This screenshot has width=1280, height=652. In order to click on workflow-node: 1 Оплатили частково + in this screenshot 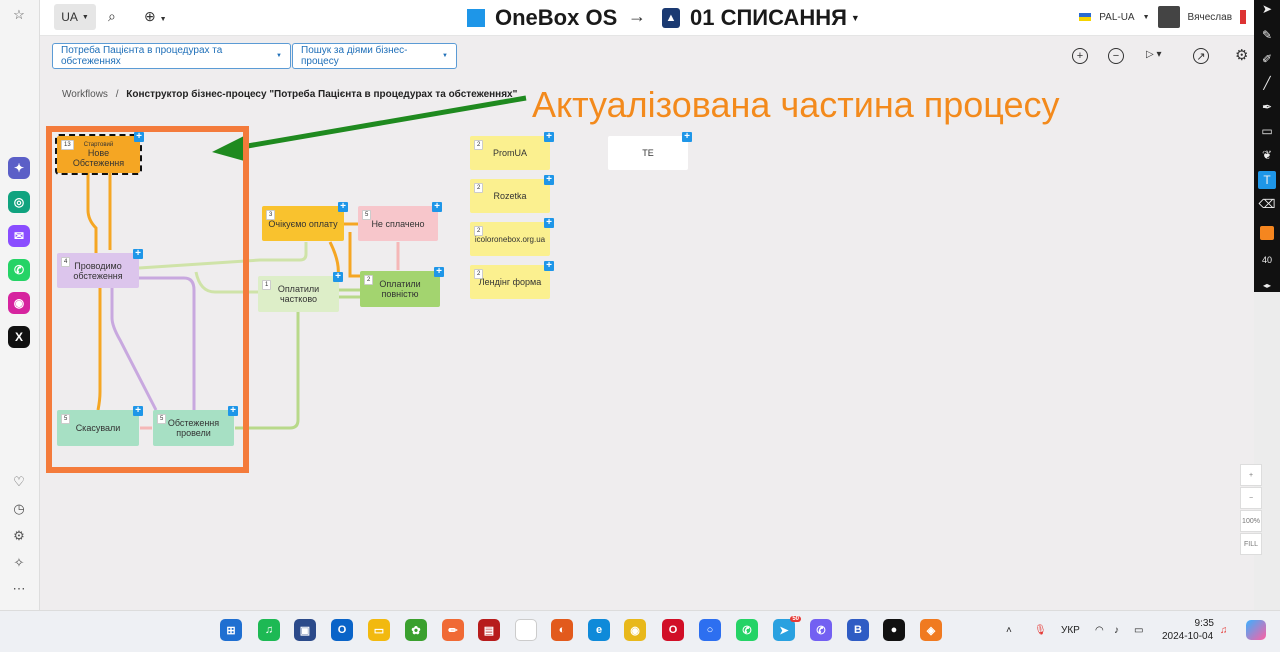, I will do `click(300, 292)`.